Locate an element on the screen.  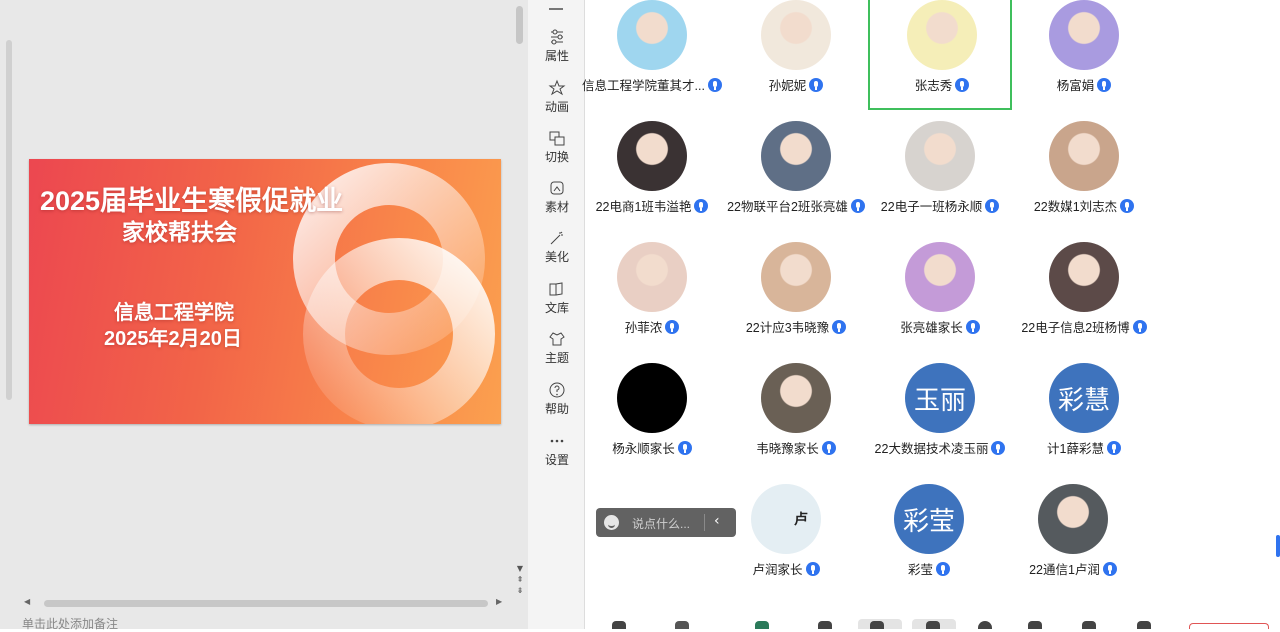
participant-tile: 22电子信息2班杨博 is located at coordinates (1084, 296).